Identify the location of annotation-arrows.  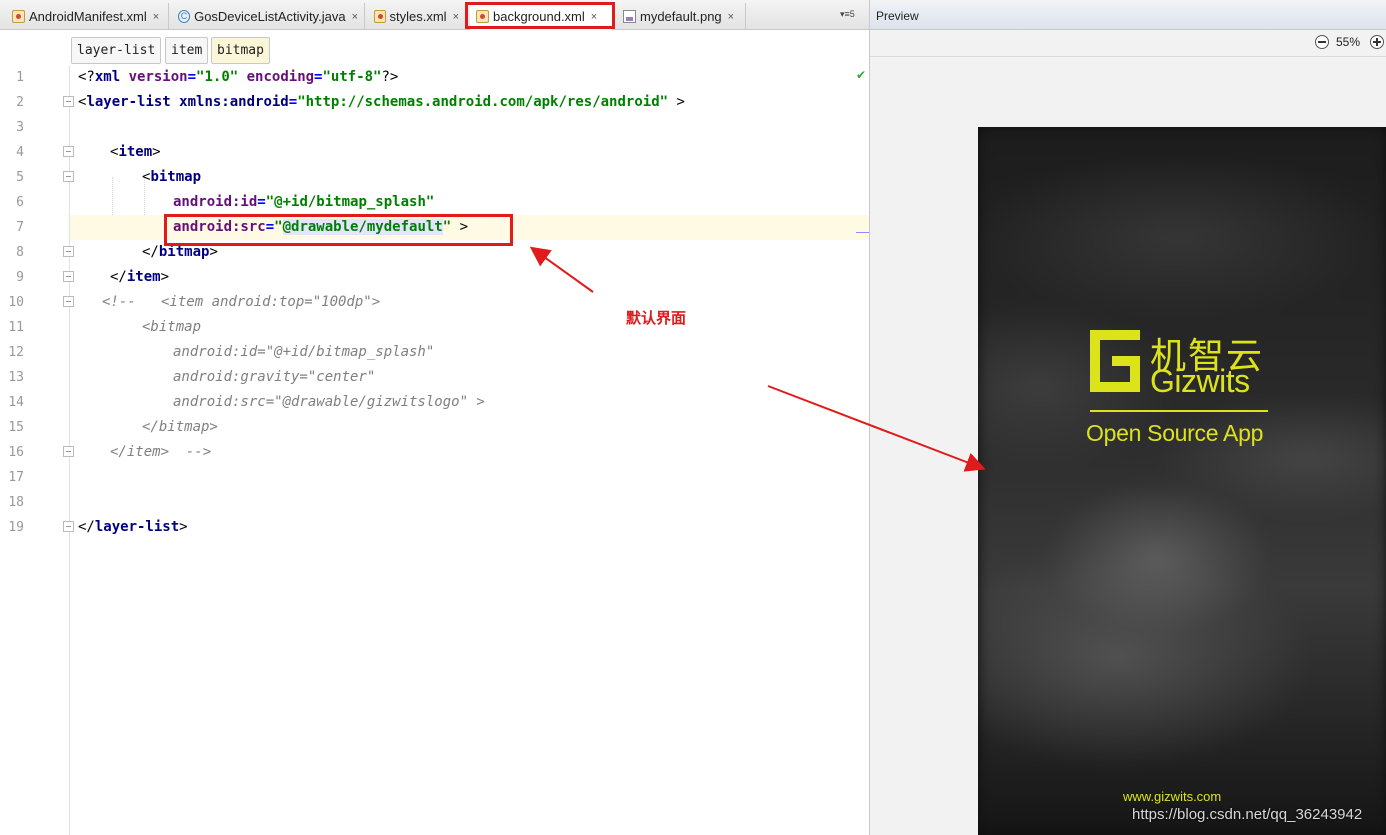
(757, 359).